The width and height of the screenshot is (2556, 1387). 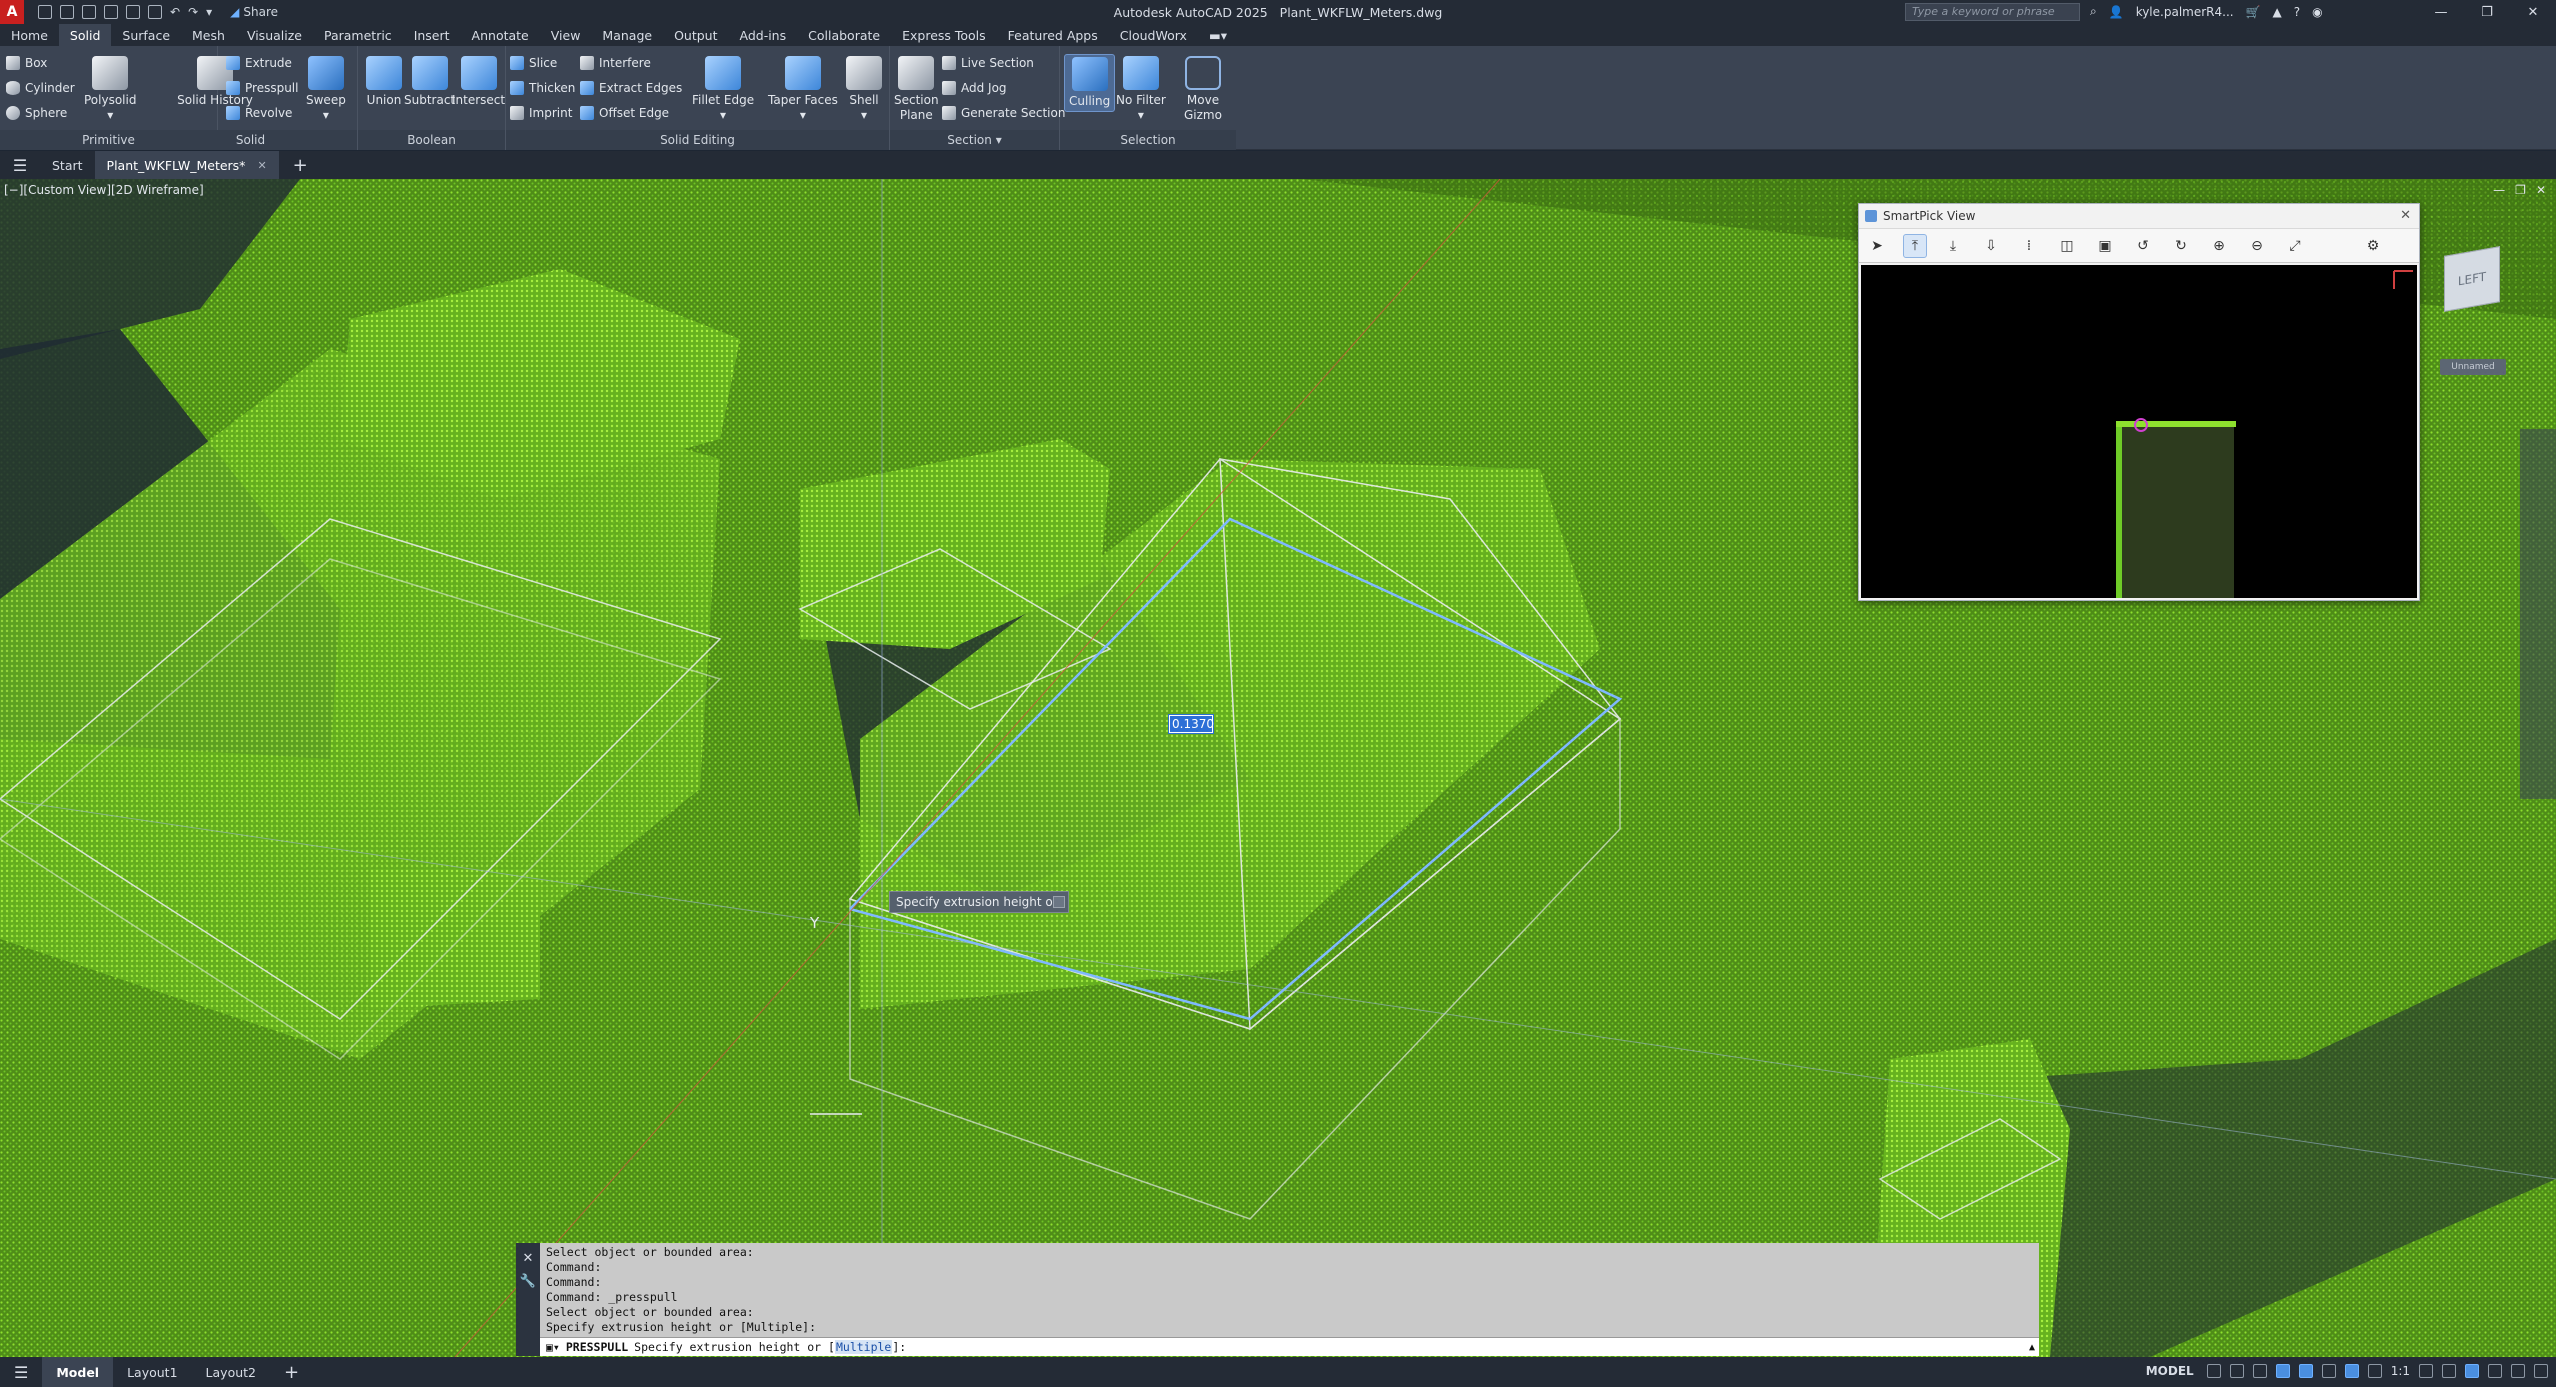 What do you see at coordinates (2472, 1371) in the screenshot?
I see `isolate-icon` at bounding box center [2472, 1371].